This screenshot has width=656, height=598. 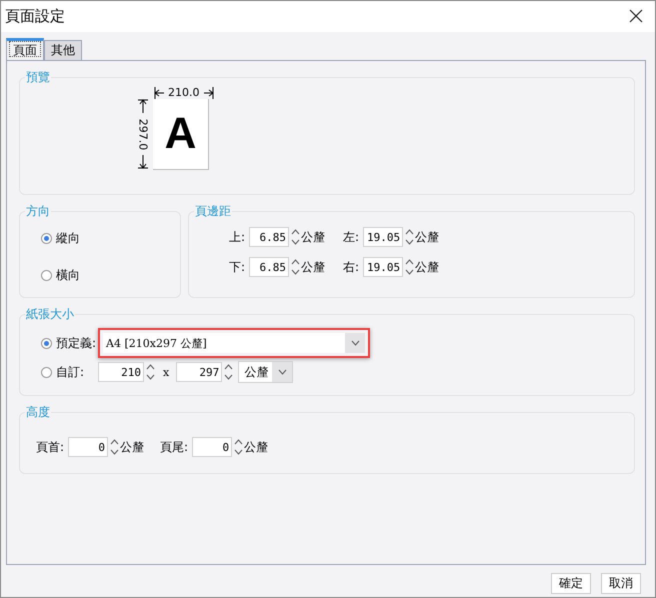 What do you see at coordinates (234, 343) in the screenshot?
I see `dropdown: A4 [210x297 公釐]` at bounding box center [234, 343].